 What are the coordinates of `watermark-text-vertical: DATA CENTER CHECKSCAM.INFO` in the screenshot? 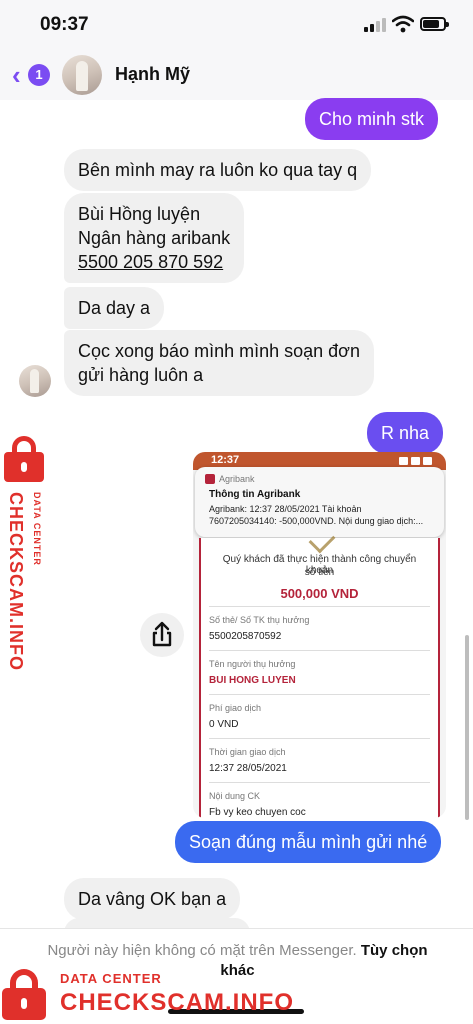 It's located at (25, 581).